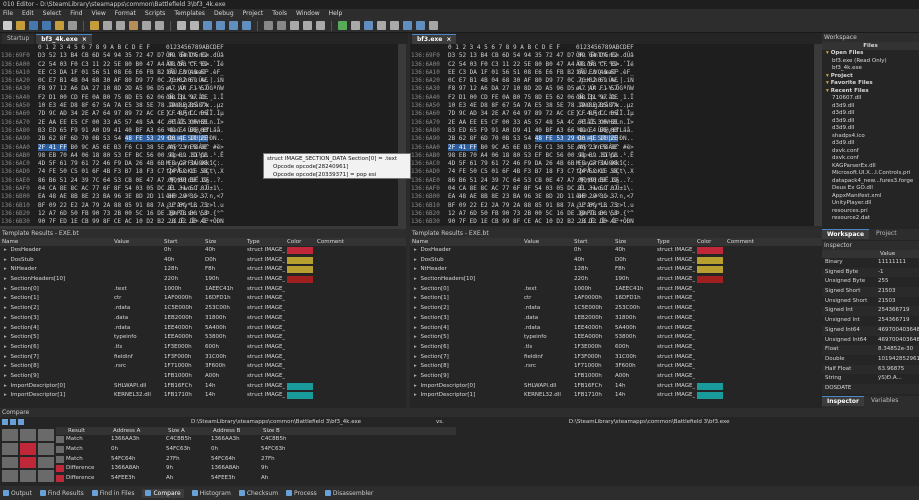 The height and width of the screenshot is (500, 919). Describe the element at coordinates (898, 302) in the screenshot. I see `inspector-value: 21503` at that location.